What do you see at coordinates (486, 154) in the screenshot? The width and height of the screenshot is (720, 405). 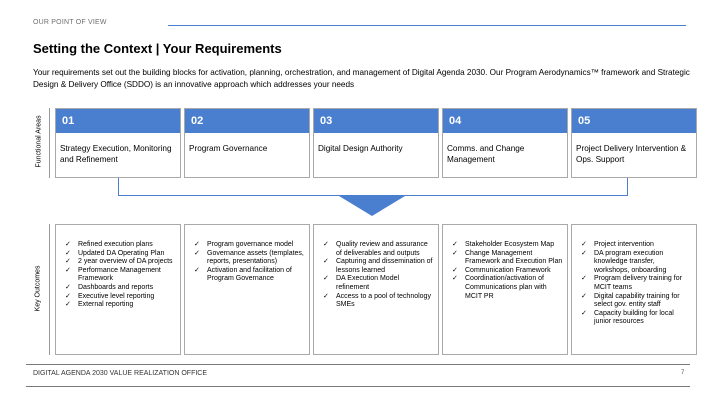 I see `area-title: Comms. and Change Management` at bounding box center [486, 154].